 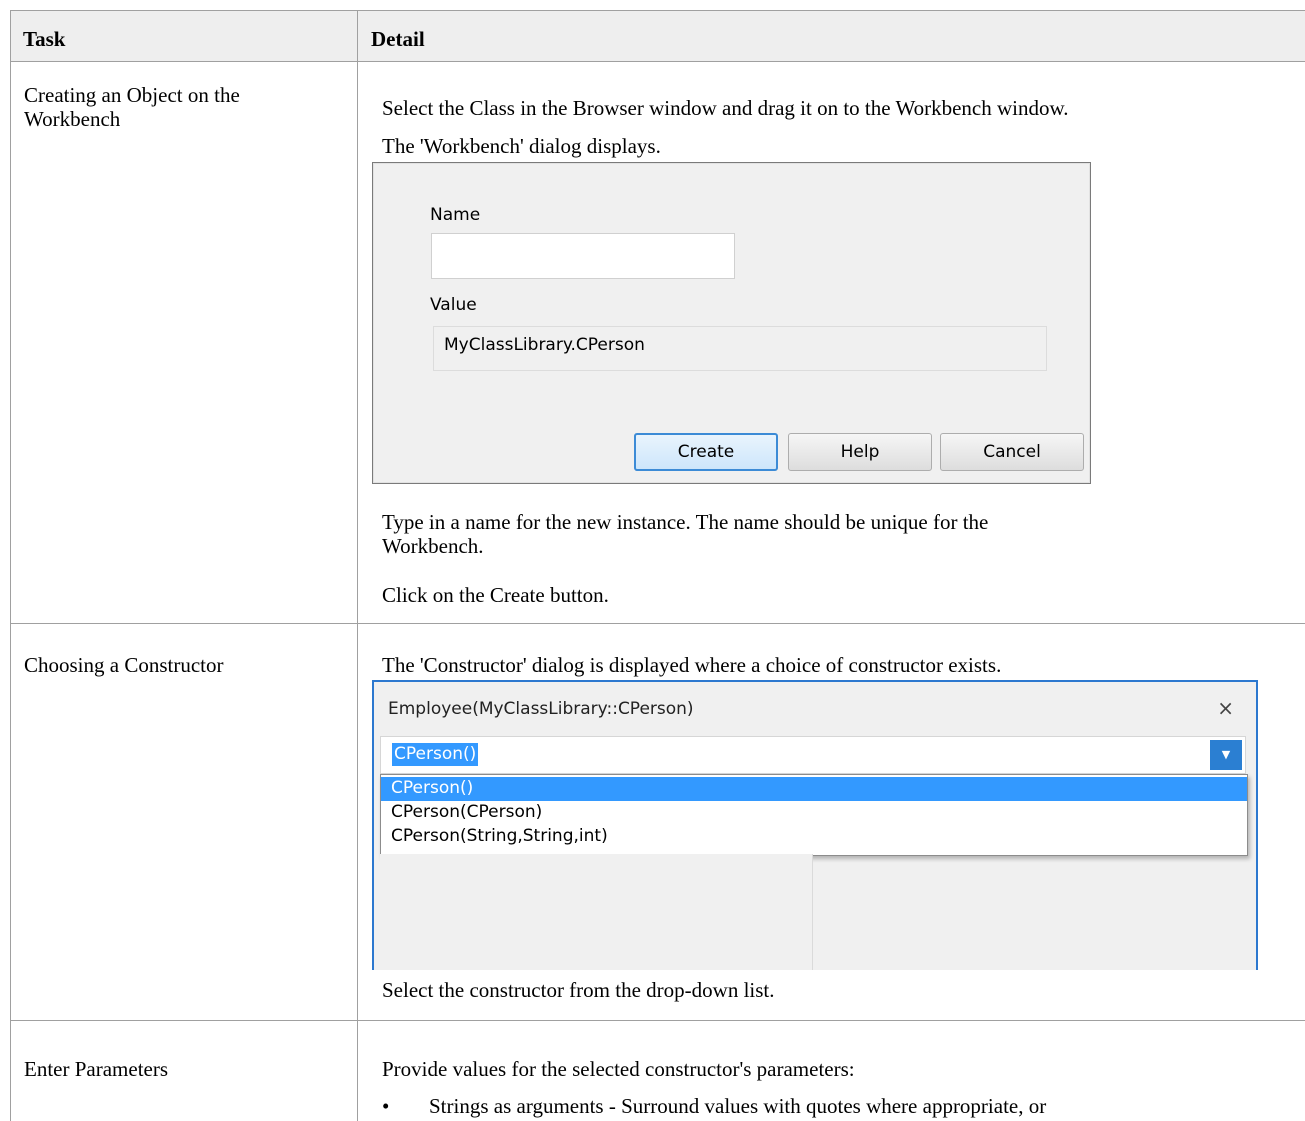 I want to click on dialog-title: Employee(MyClassLibrary::CPerson), so click(x=541, y=709).